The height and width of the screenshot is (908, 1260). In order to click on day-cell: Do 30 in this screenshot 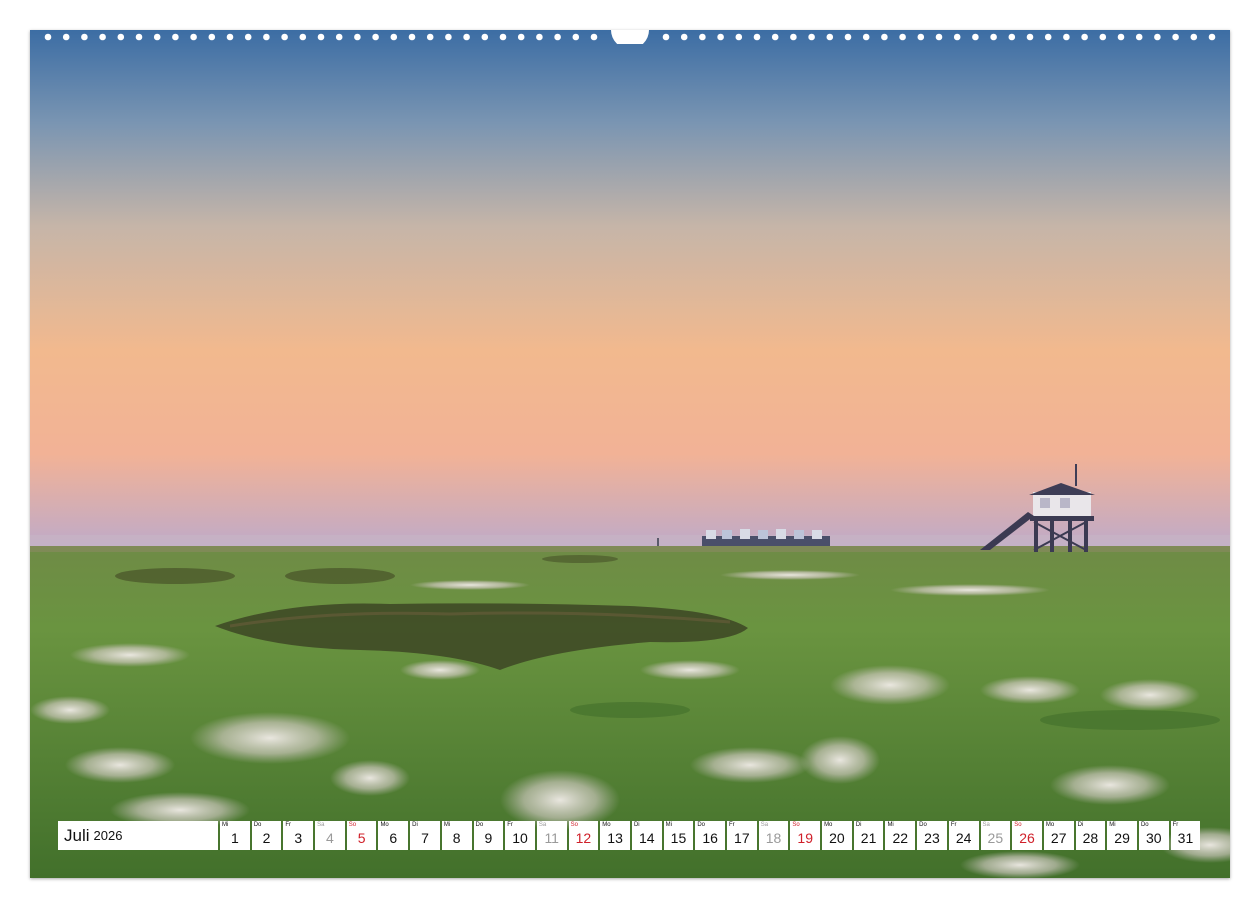, I will do `click(1153, 835)`.